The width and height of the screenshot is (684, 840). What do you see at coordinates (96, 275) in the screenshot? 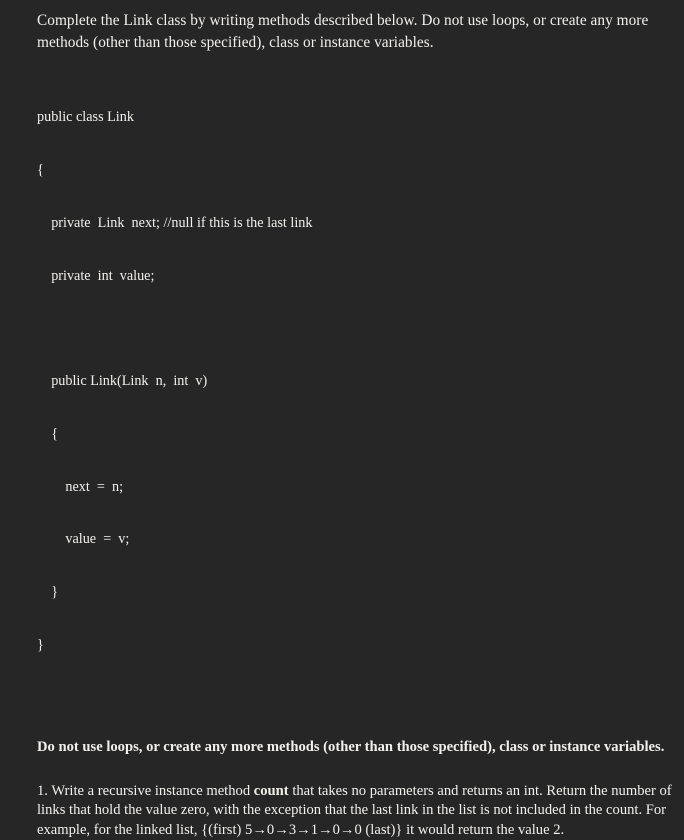
I see `code-line: private int value;` at bounding box center [96, 275].